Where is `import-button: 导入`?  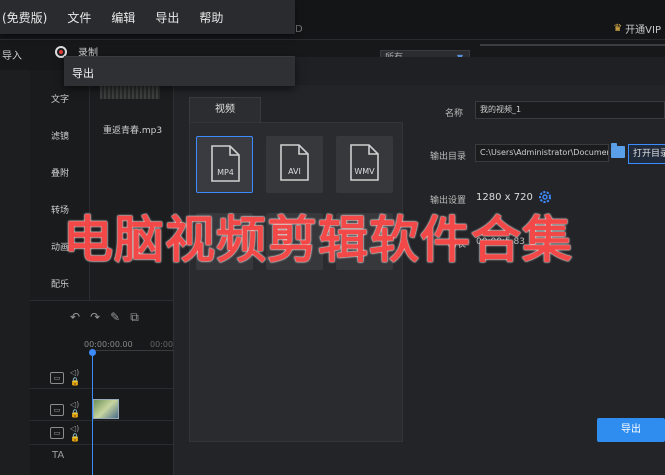
import-button: 导入 is located at coordinates (12, 54).